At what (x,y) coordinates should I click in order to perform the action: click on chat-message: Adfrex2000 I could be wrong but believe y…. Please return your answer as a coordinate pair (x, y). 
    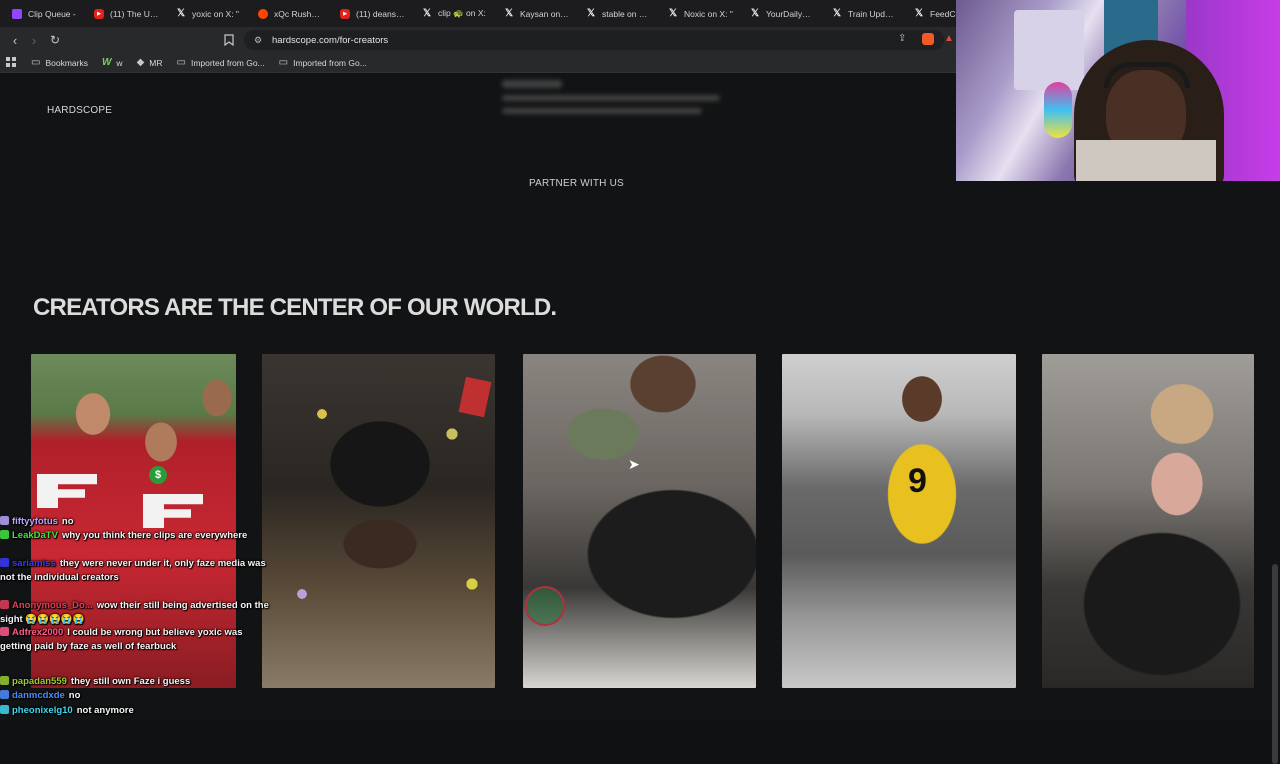
    Looking at the image, I should click on (135, 640).